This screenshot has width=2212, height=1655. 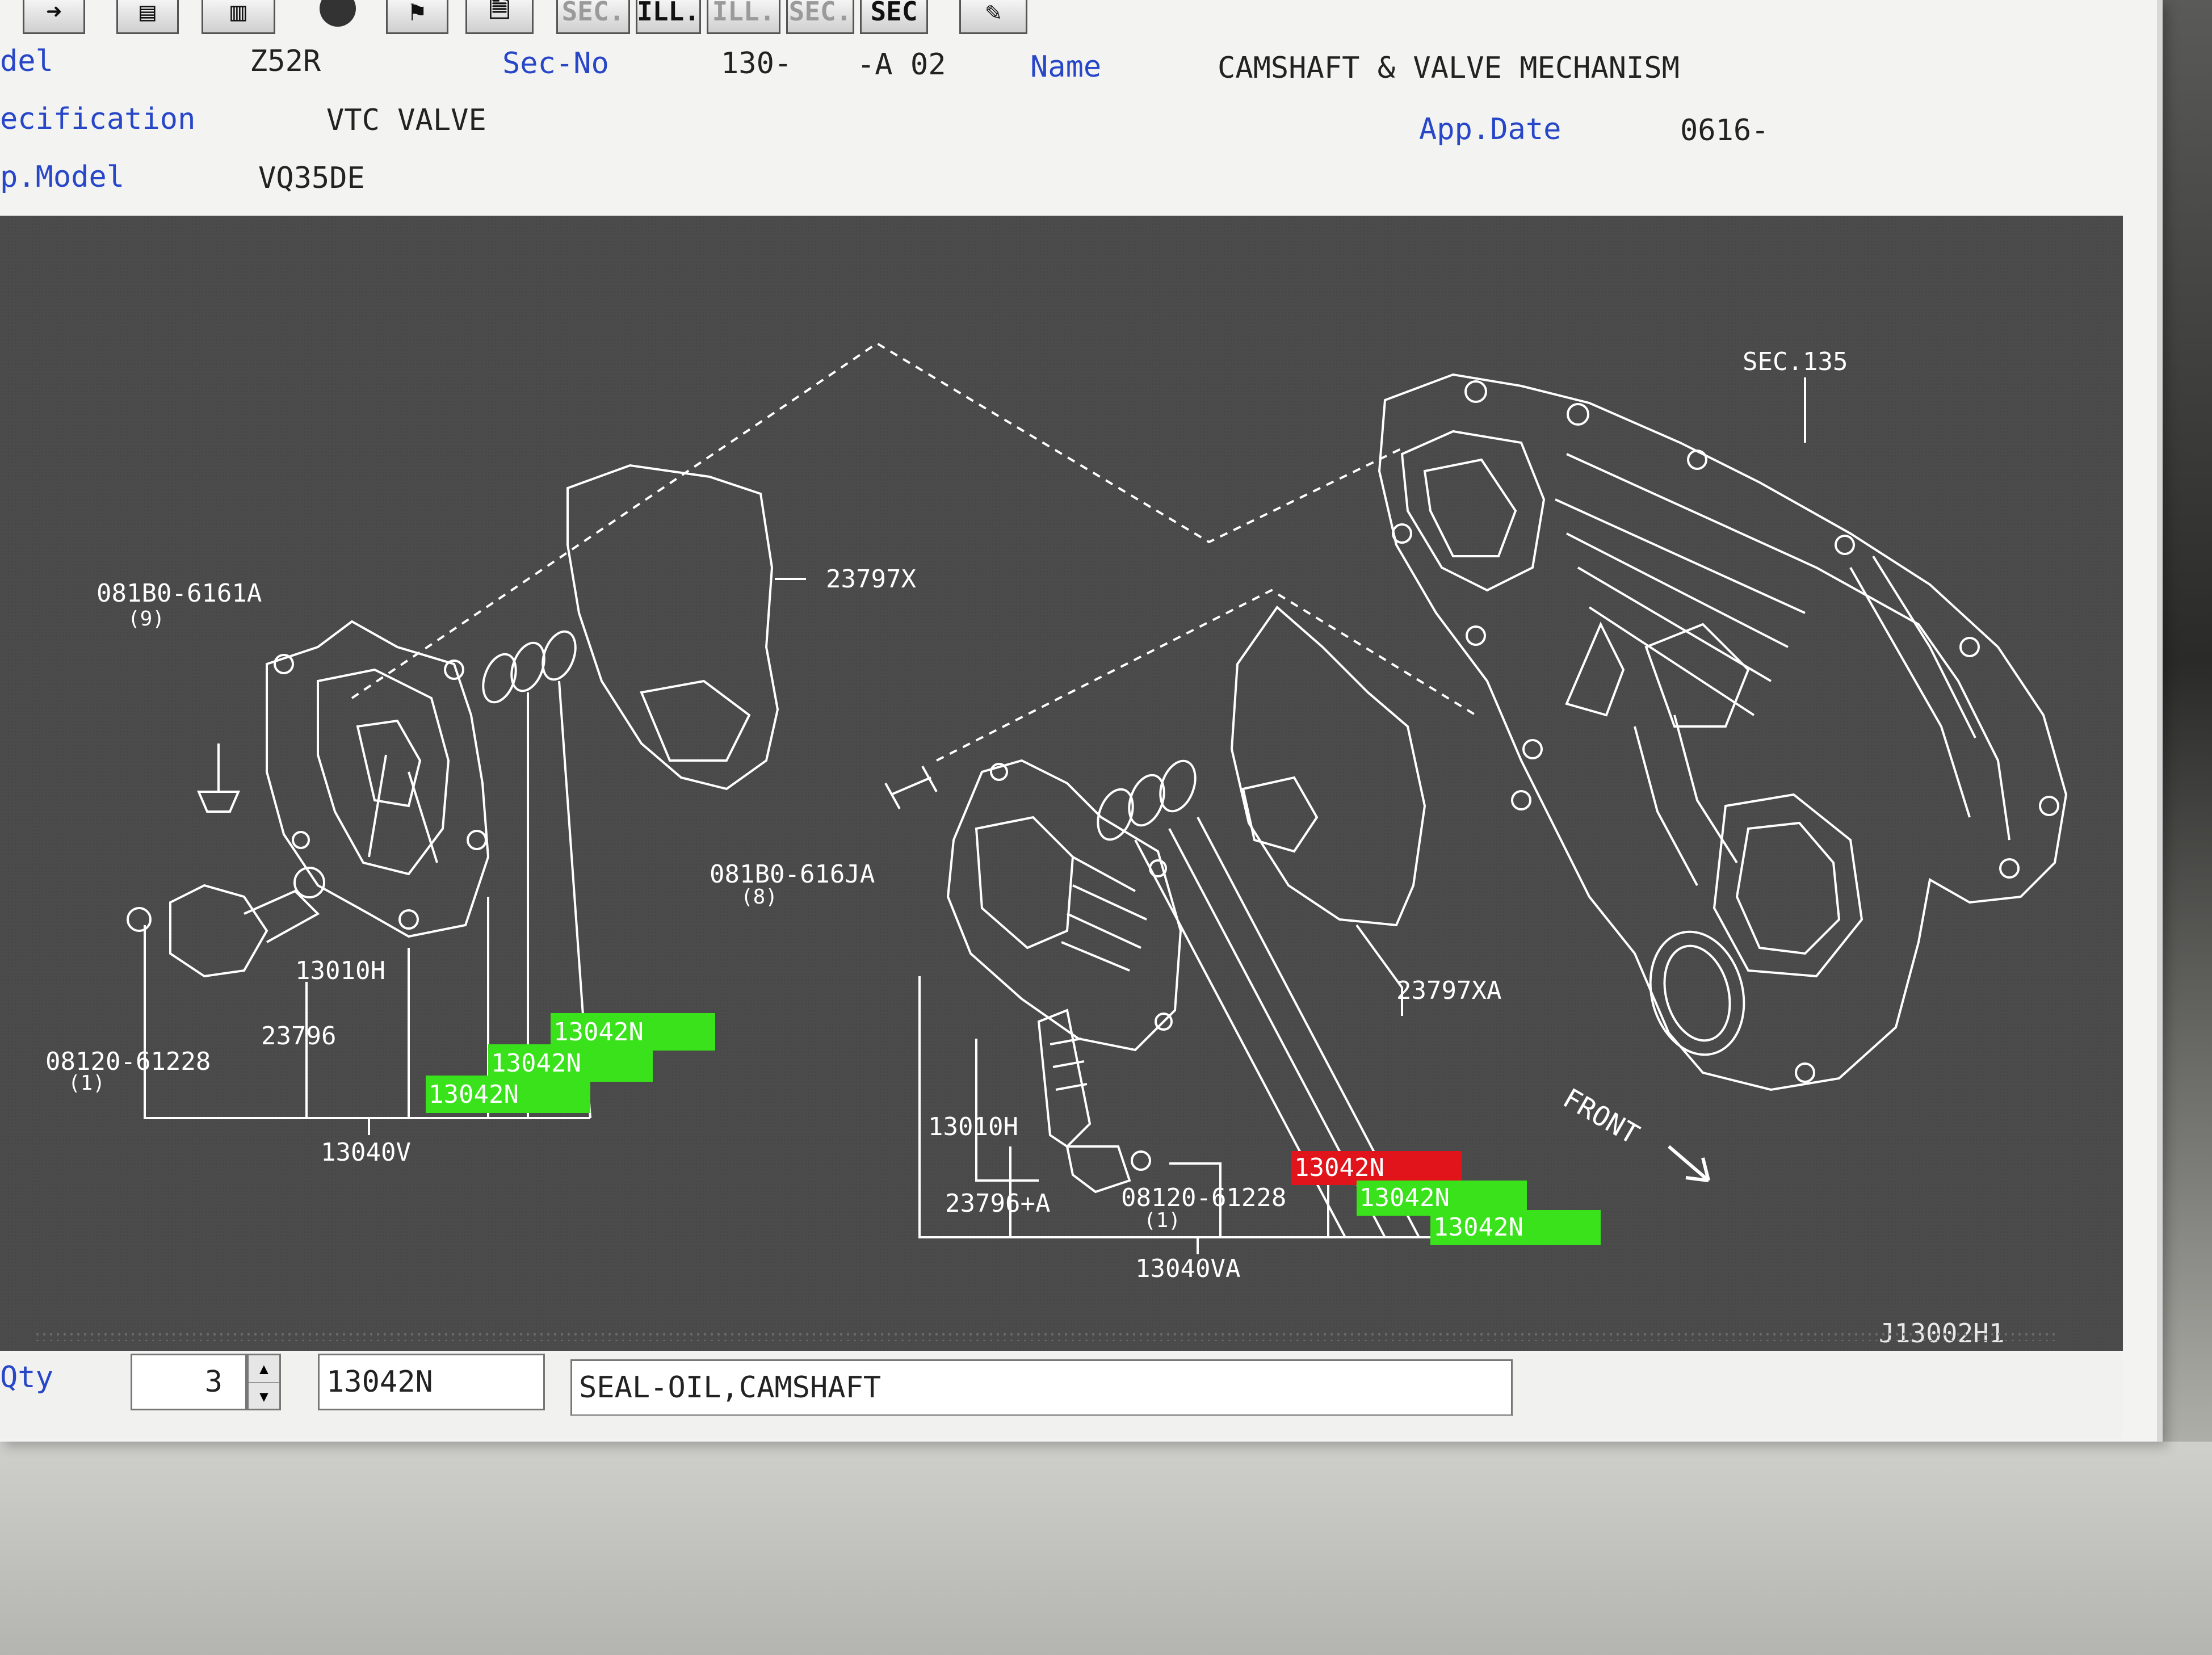 What do you see at coordinates (672, 627) in the screenshot?
I see `left-gasket` at bounding box center [672, 627].